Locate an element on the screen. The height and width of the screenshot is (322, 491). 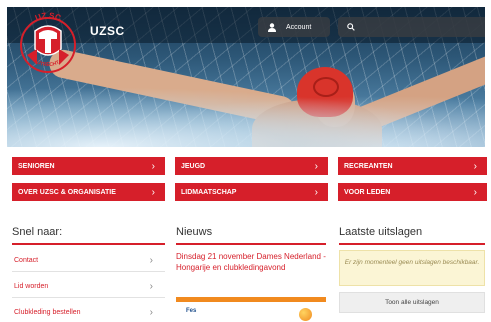
news-thumbnail: Fes is located at coordinates (251, 309).